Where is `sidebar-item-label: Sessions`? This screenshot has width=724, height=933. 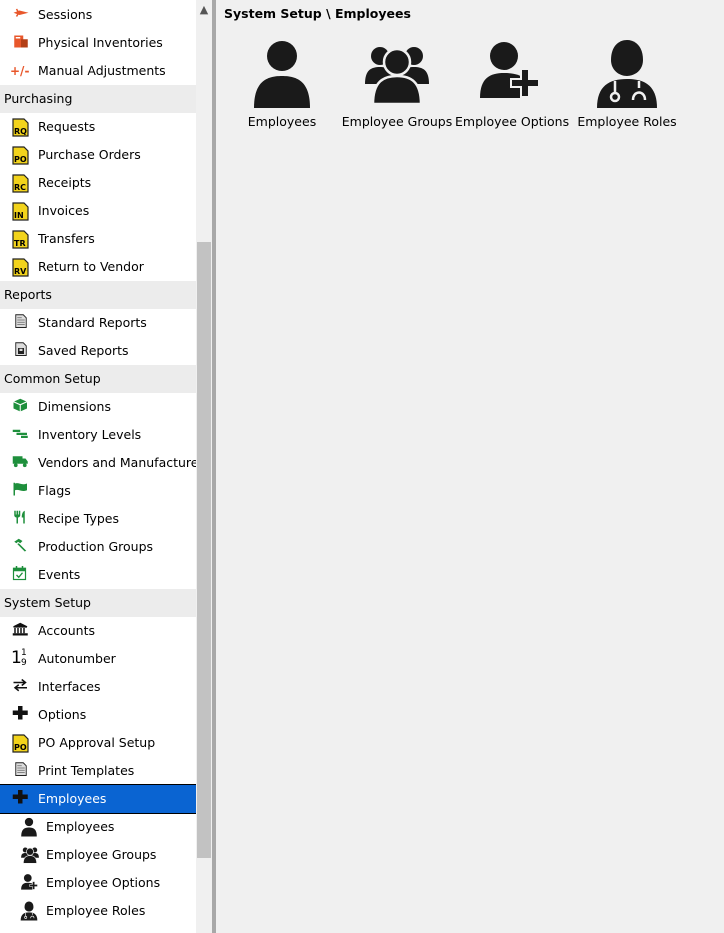
sidebar-item-label: Sessions is located at coordinates (65, 14).